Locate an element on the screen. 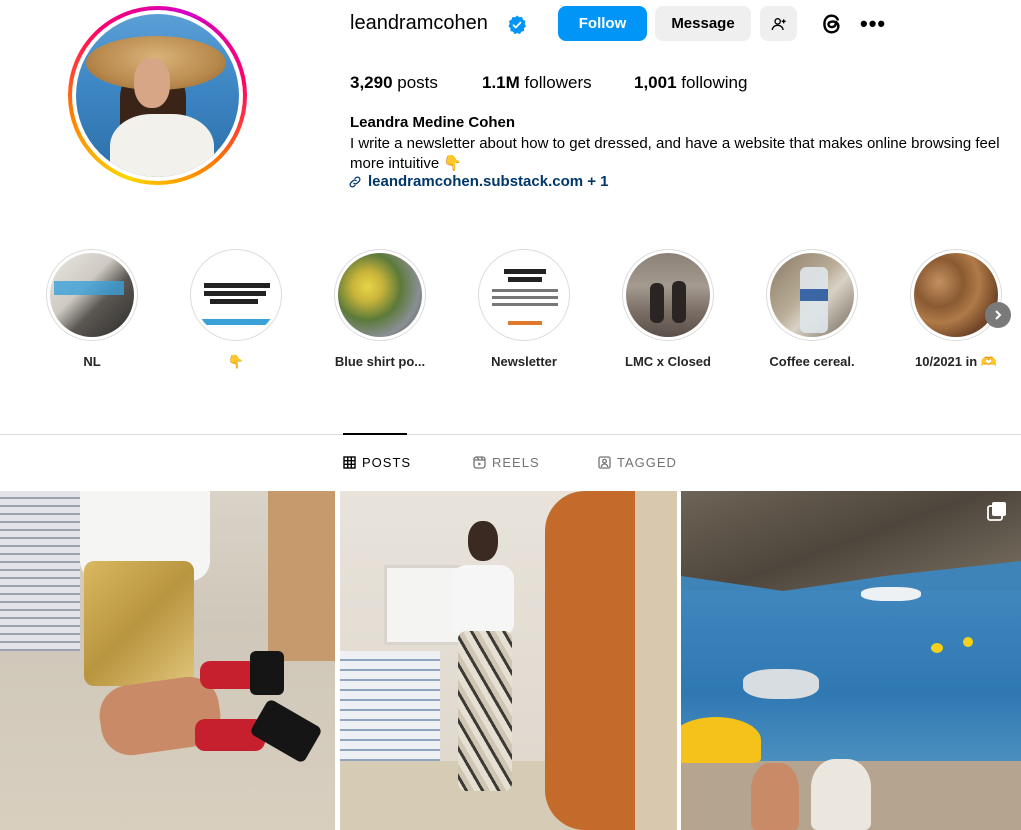 The image size is (1021, 830). tab-reels-label: REELS is located at coordinates (516, 462).